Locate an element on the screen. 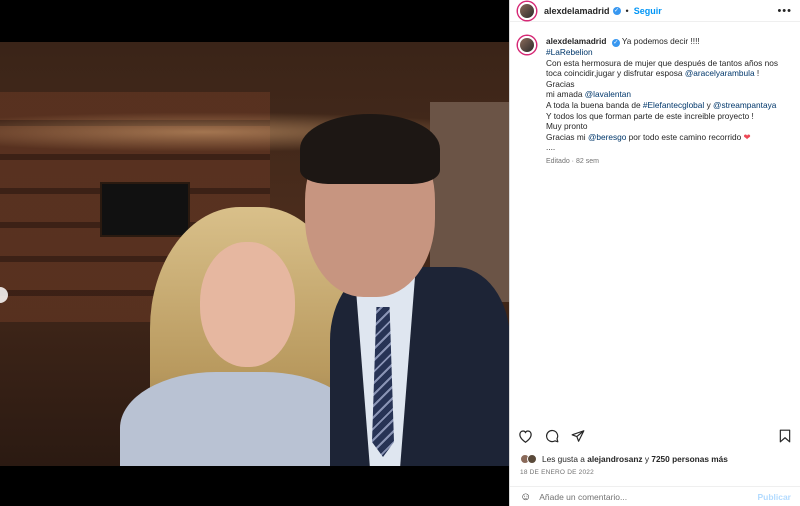 This screenshot has width=800, height=506. hashtag-link: #LaRebelion is located at coordinates (669, 52).